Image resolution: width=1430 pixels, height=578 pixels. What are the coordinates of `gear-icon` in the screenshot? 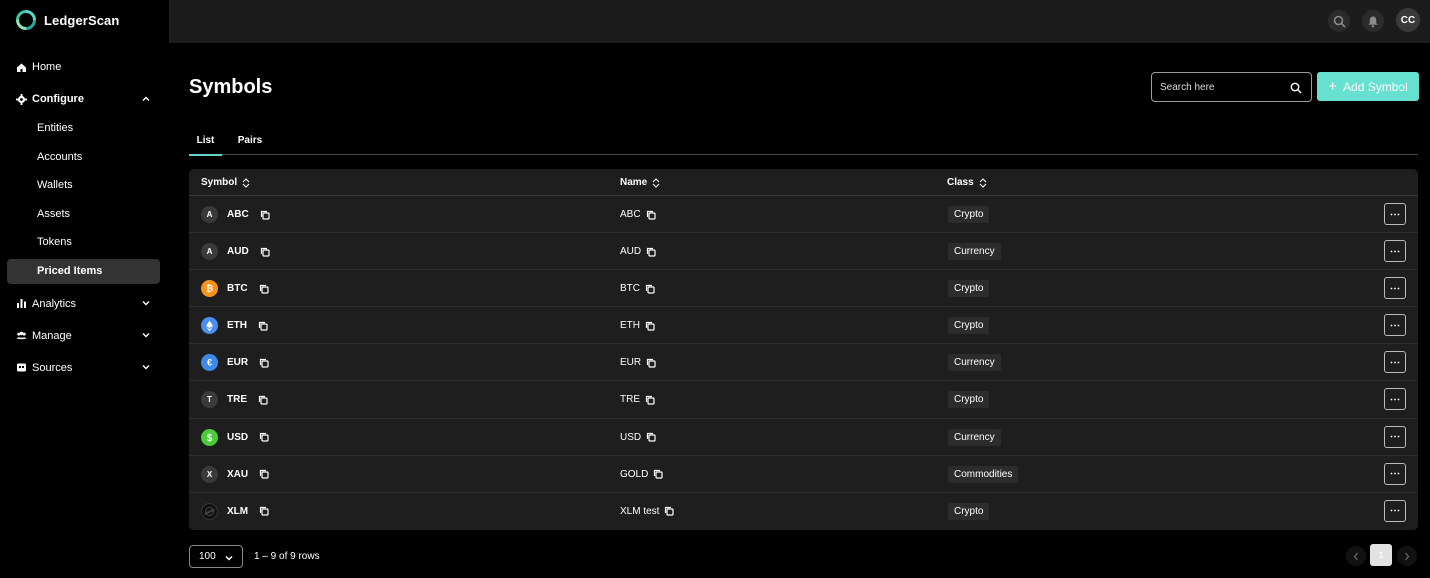 It's located at (21, 99).